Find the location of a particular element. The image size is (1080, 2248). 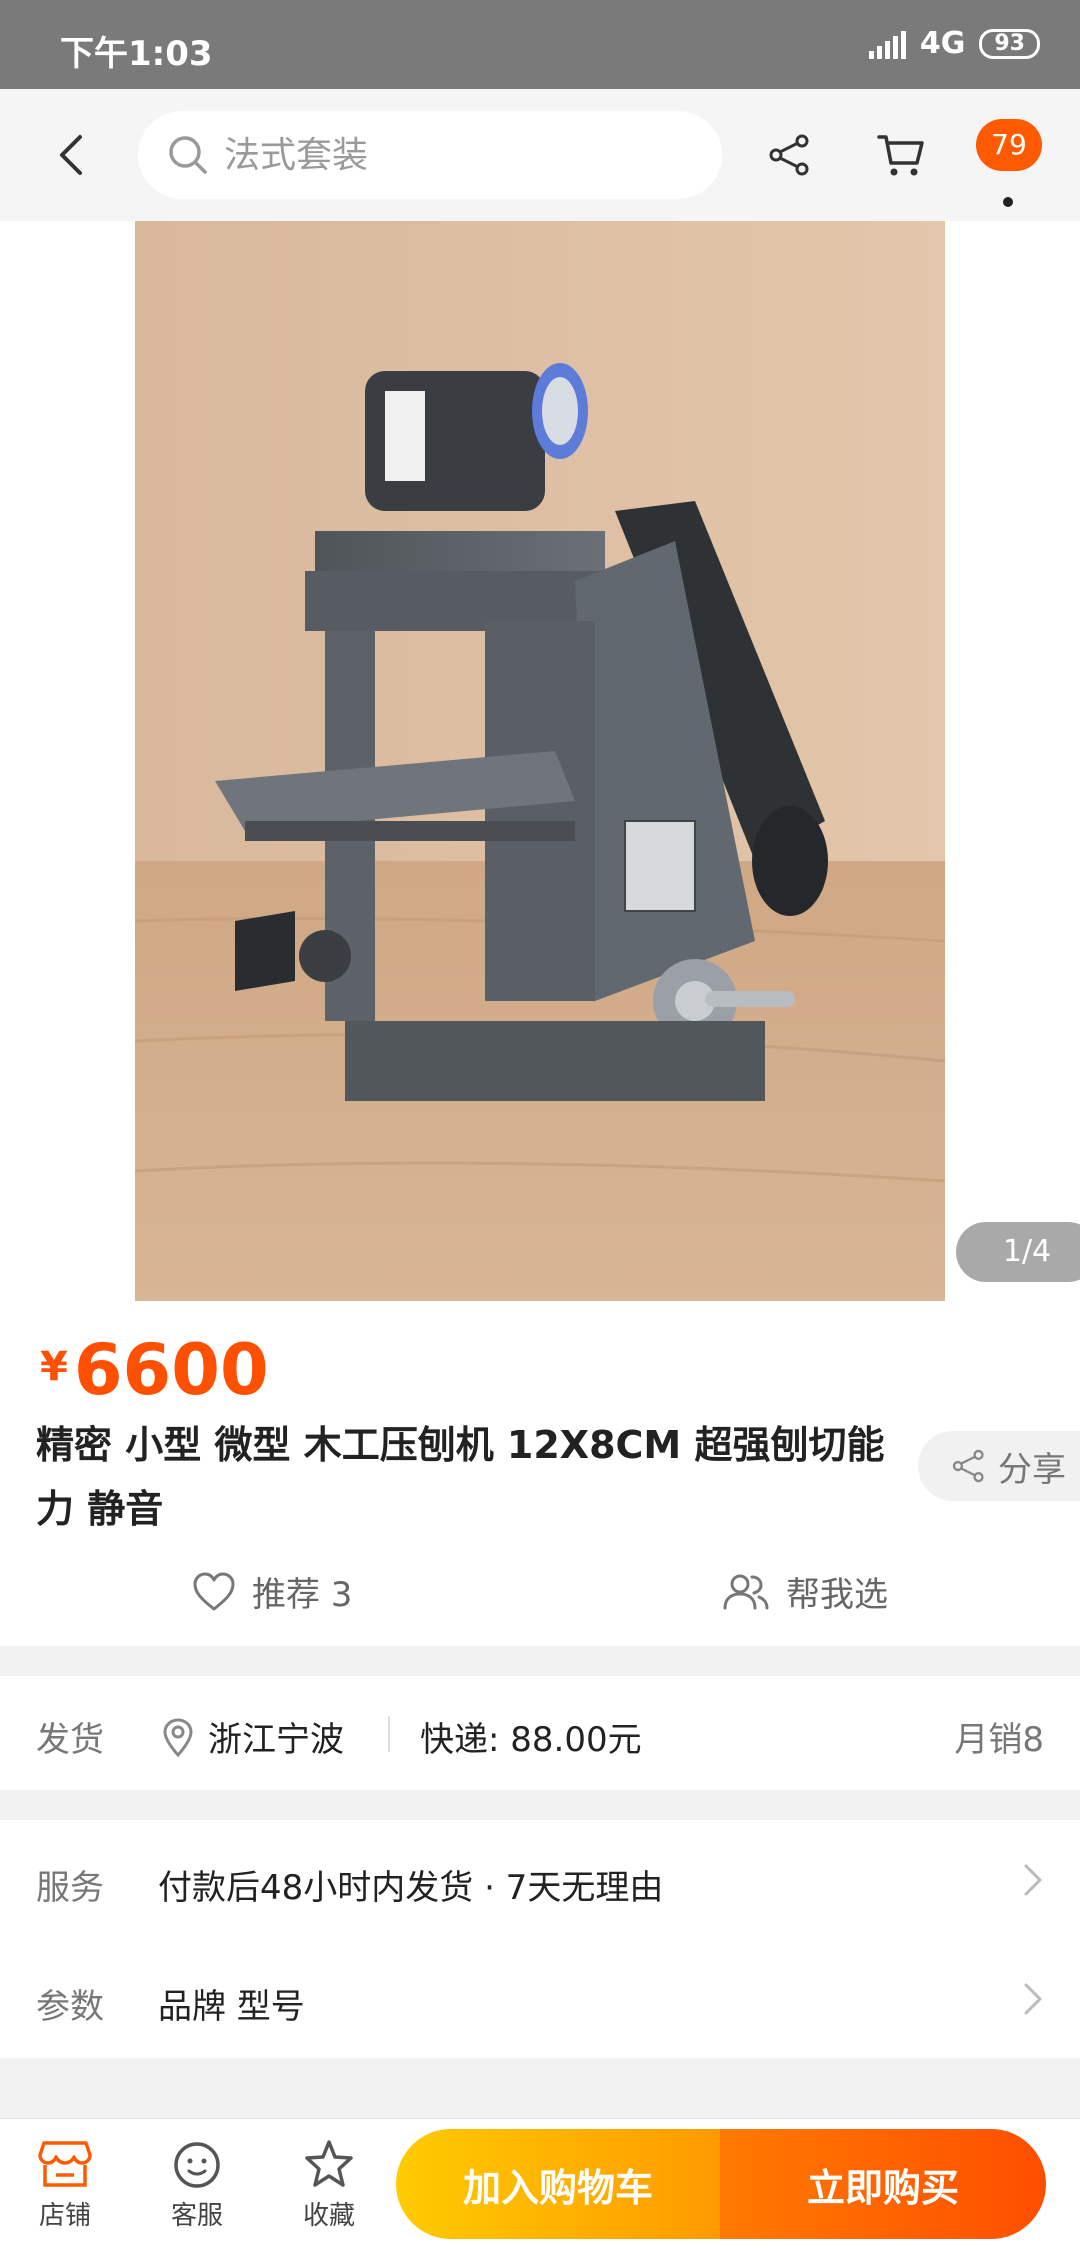

store-icon is located at coordinates (65, 2164).